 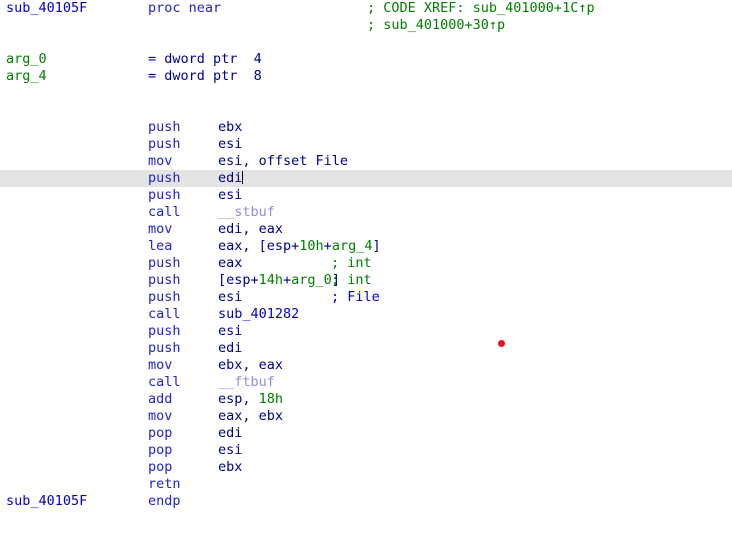 What do you see at coordinates (250, 365) in the screenshot?
I see `line-operand: ebx, eax` at bounding box center [250, 365].